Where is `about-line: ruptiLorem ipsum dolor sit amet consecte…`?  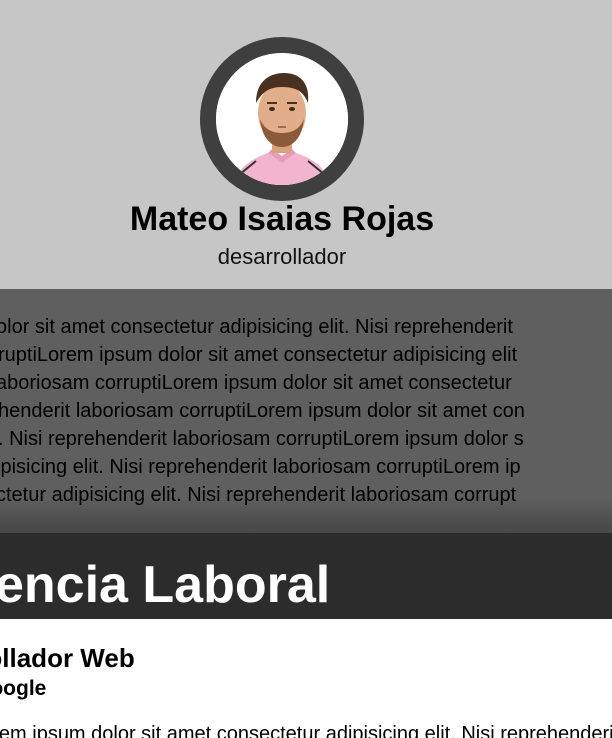 about-line: ruptiLorem ipsum dolor sit amet consecte… is located at coordinates (259, 355).